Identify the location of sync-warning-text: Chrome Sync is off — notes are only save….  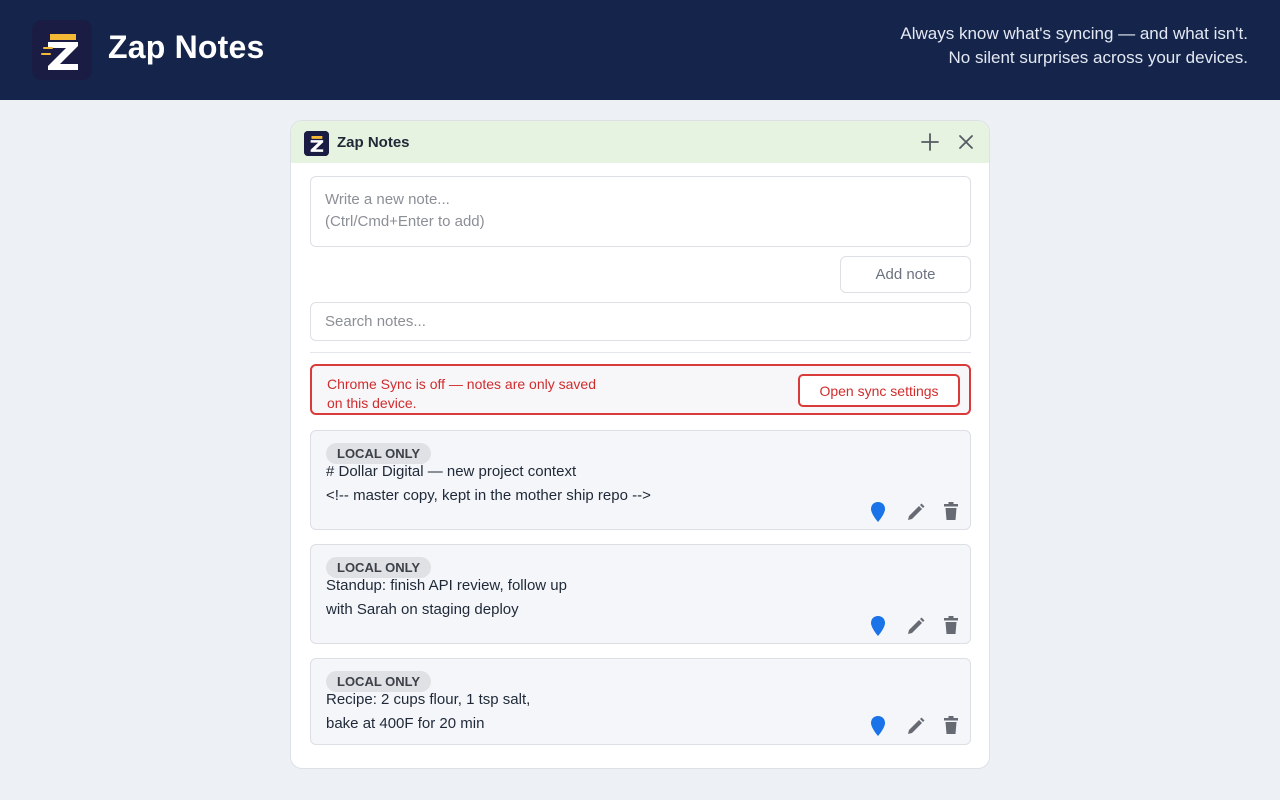
(461, 393).